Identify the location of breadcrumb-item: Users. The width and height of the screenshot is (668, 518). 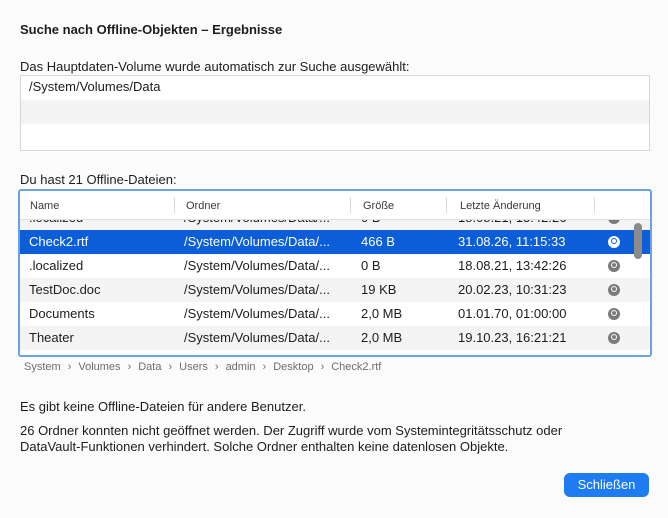
(193, 367).